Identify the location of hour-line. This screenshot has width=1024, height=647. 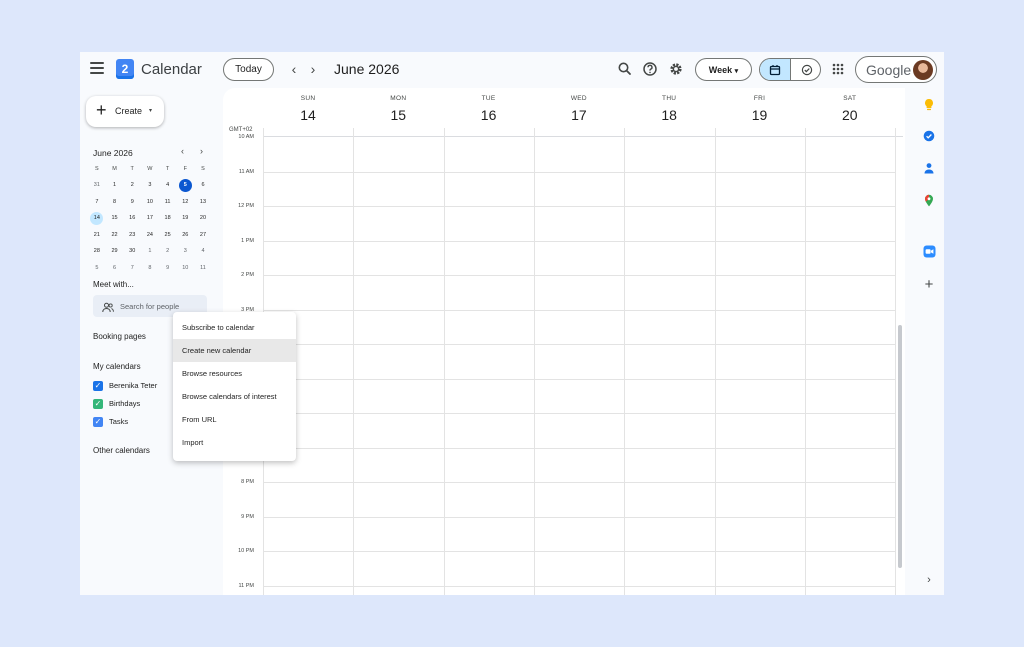
(579, 379).